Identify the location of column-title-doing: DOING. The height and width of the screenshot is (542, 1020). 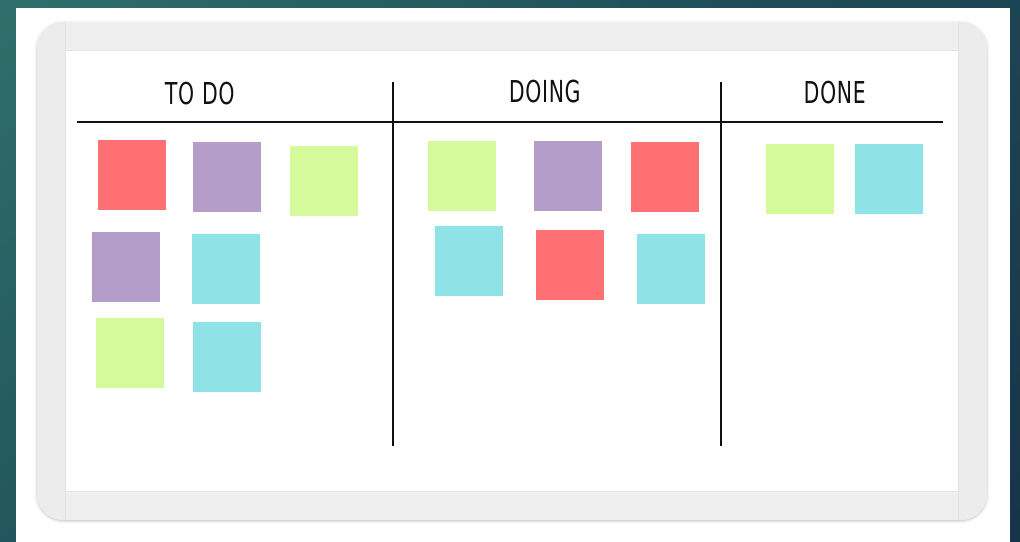
(545, 92).